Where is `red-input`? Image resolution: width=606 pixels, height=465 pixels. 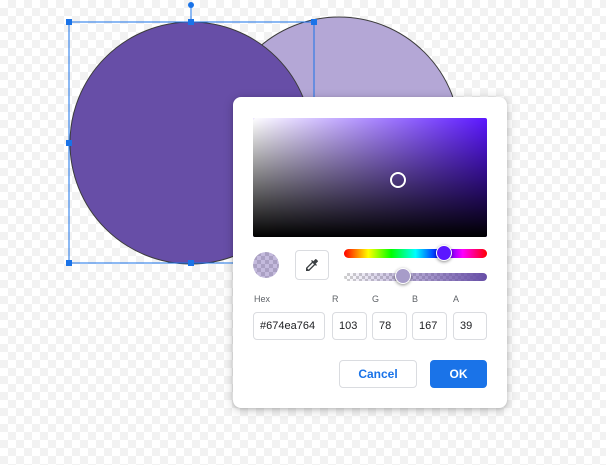
red-input is located at coordinates (349, 326).